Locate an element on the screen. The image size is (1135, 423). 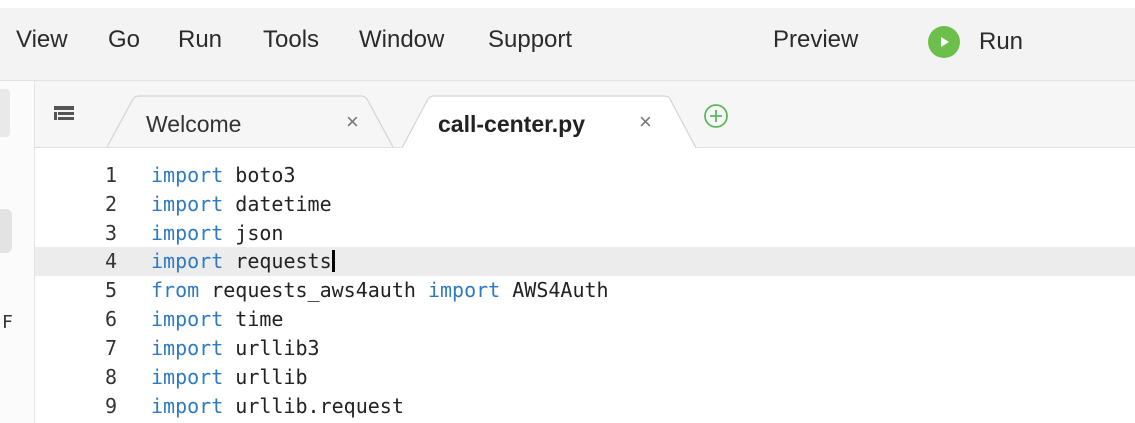
code-rest: urllib.request is located at coordinates (313, 406).